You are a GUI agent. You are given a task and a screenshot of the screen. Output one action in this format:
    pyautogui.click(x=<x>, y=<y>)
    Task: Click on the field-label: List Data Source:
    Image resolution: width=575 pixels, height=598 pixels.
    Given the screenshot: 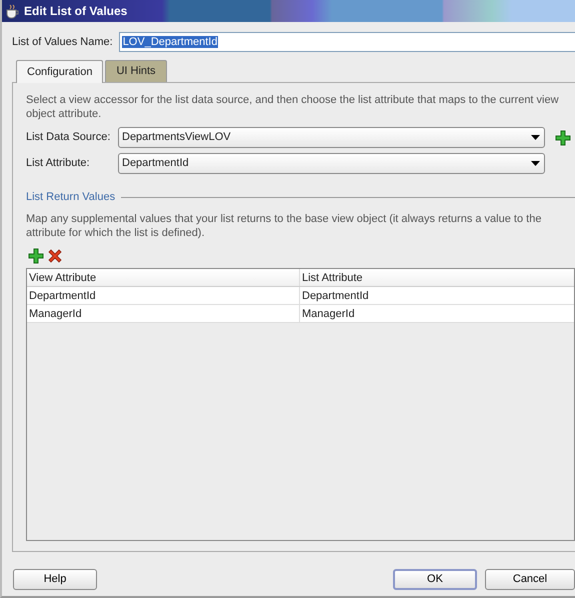 What is the action you would take?
    pyautogui.click(x=69, y=138)
    